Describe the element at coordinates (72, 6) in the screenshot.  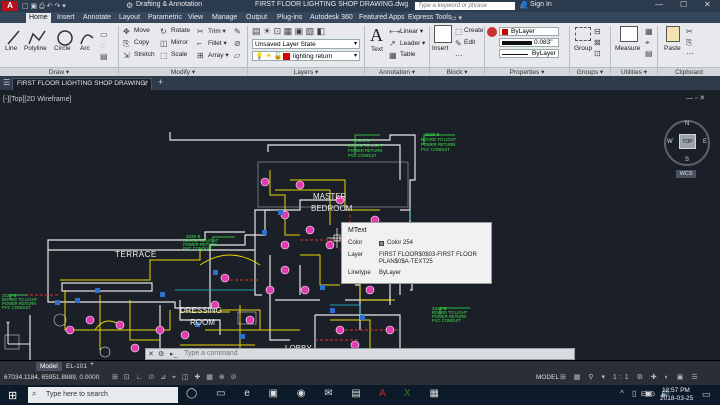
I see `quick-access-icons: ▢ ▣ ⎙ ↶ ↷ ▾` at that location.